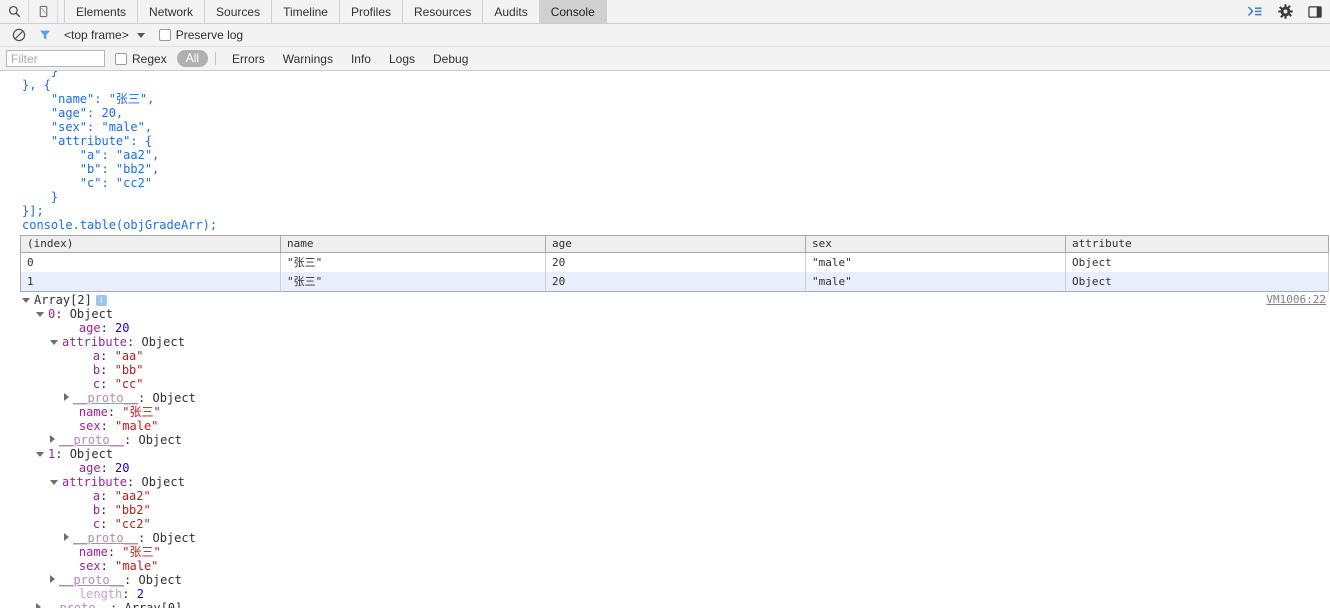 The width and height of the screenshot is (1330, 611). I want to click on tab-elements-label: Elements, so click(101, 11).